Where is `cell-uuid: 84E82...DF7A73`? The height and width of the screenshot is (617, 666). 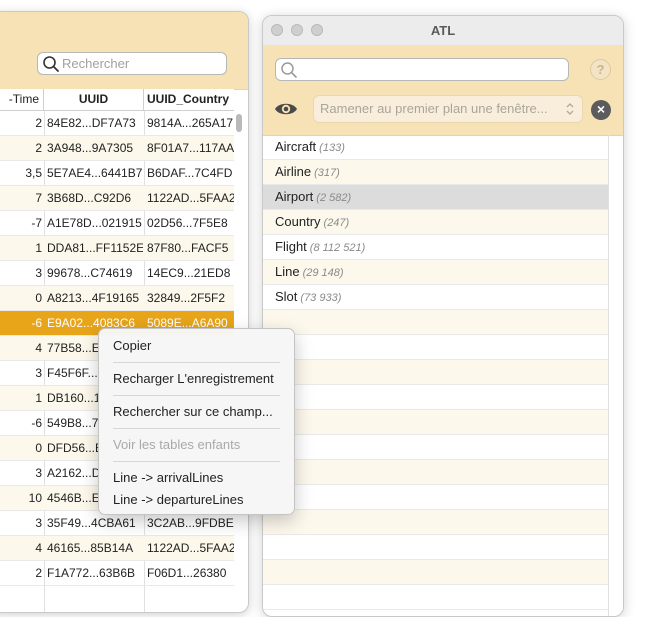 cell-uuid: 84E82...DF7A73 is located at coordinates (91, 123).